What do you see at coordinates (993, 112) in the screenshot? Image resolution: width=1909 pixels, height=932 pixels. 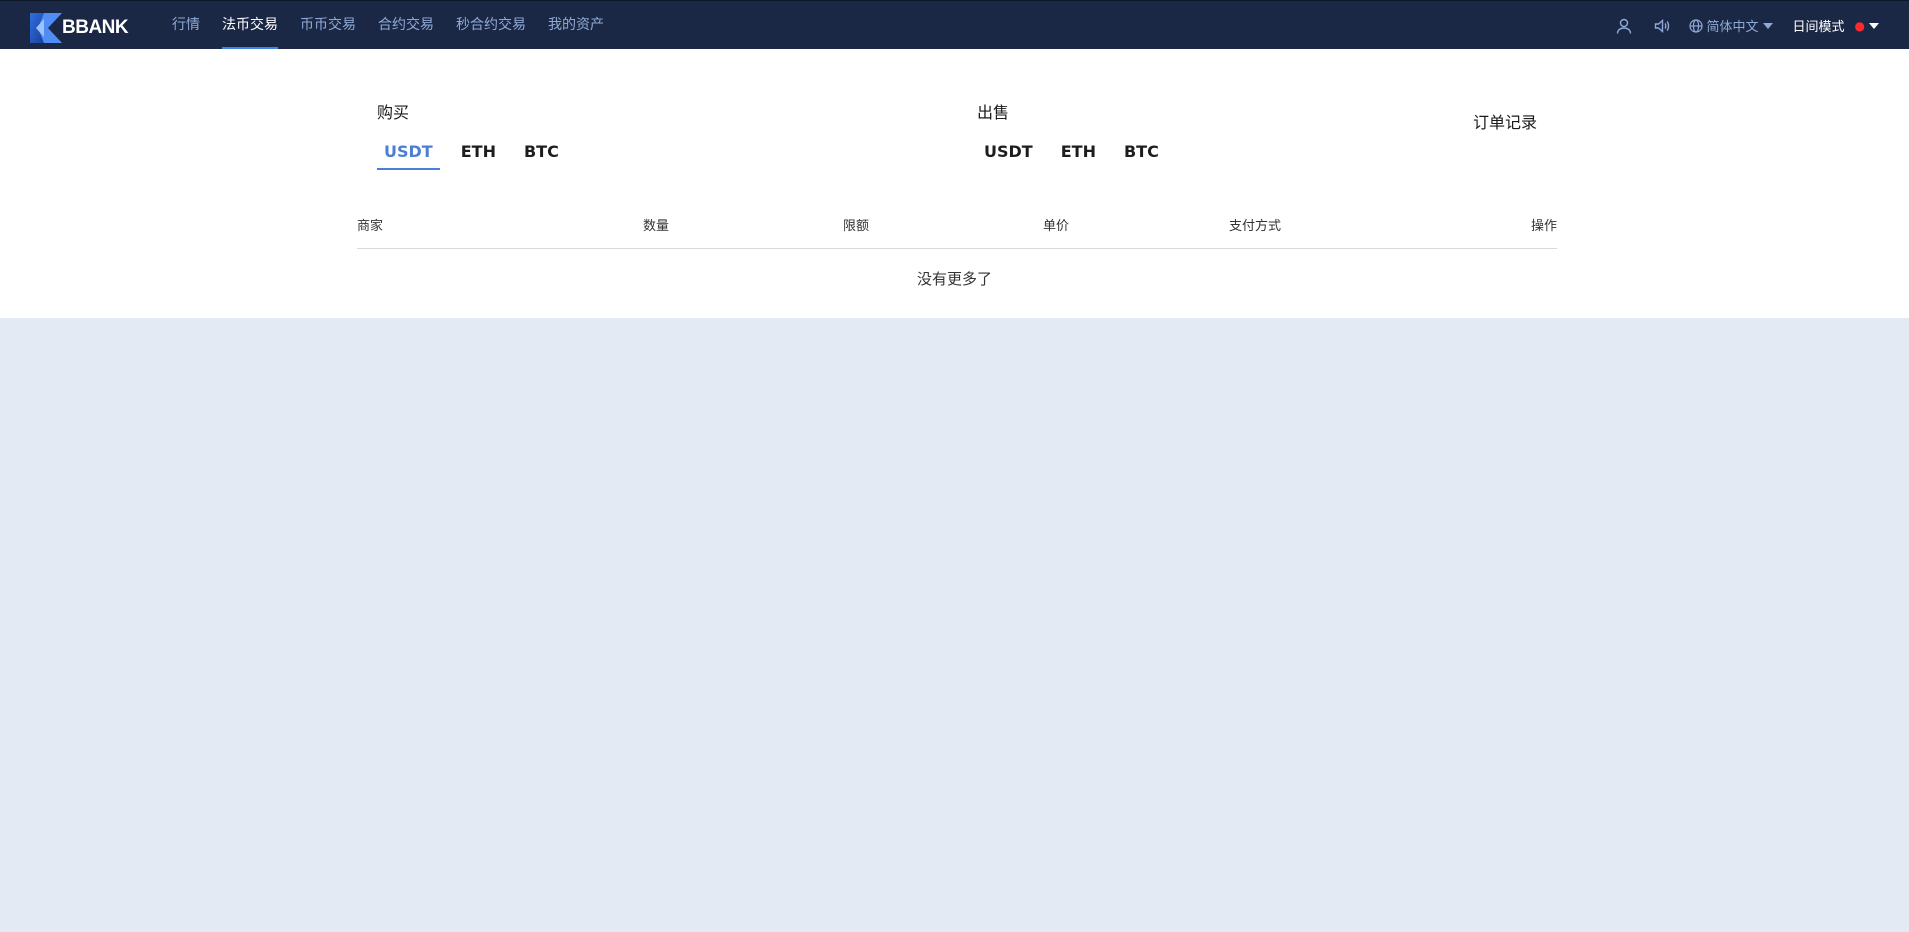 I see `sell-title: 出售` at bounding box center [993, 112].